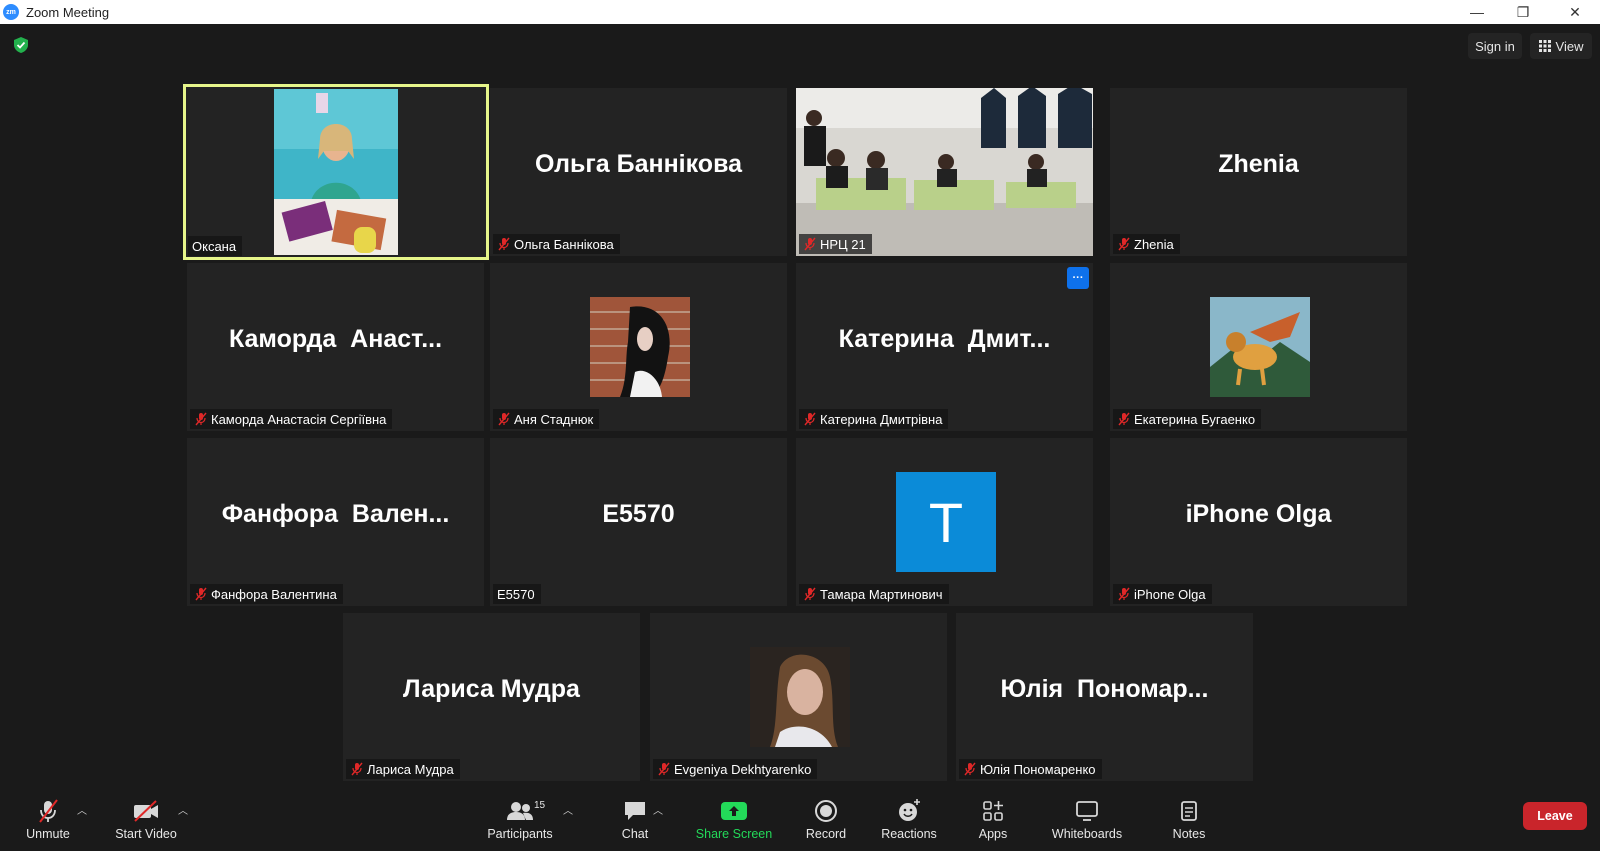 Image resolution: width=1600 pixels, height=851 pixels. What do you see at coordinates (564, 244) in the screenshot?
I see `participant-name: Ольга Баннікова` at bounding box center [564, 244].